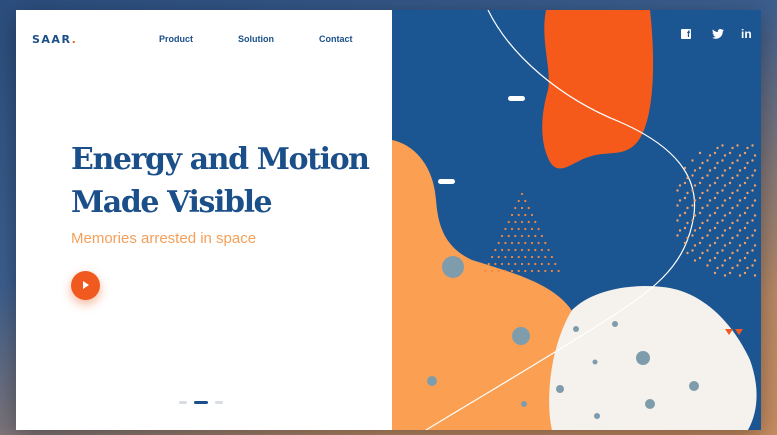  What do you see at coordinates (201, 402) in the screenshot?
I see `slider-dot-2-active` at bounding box center [201, 402].